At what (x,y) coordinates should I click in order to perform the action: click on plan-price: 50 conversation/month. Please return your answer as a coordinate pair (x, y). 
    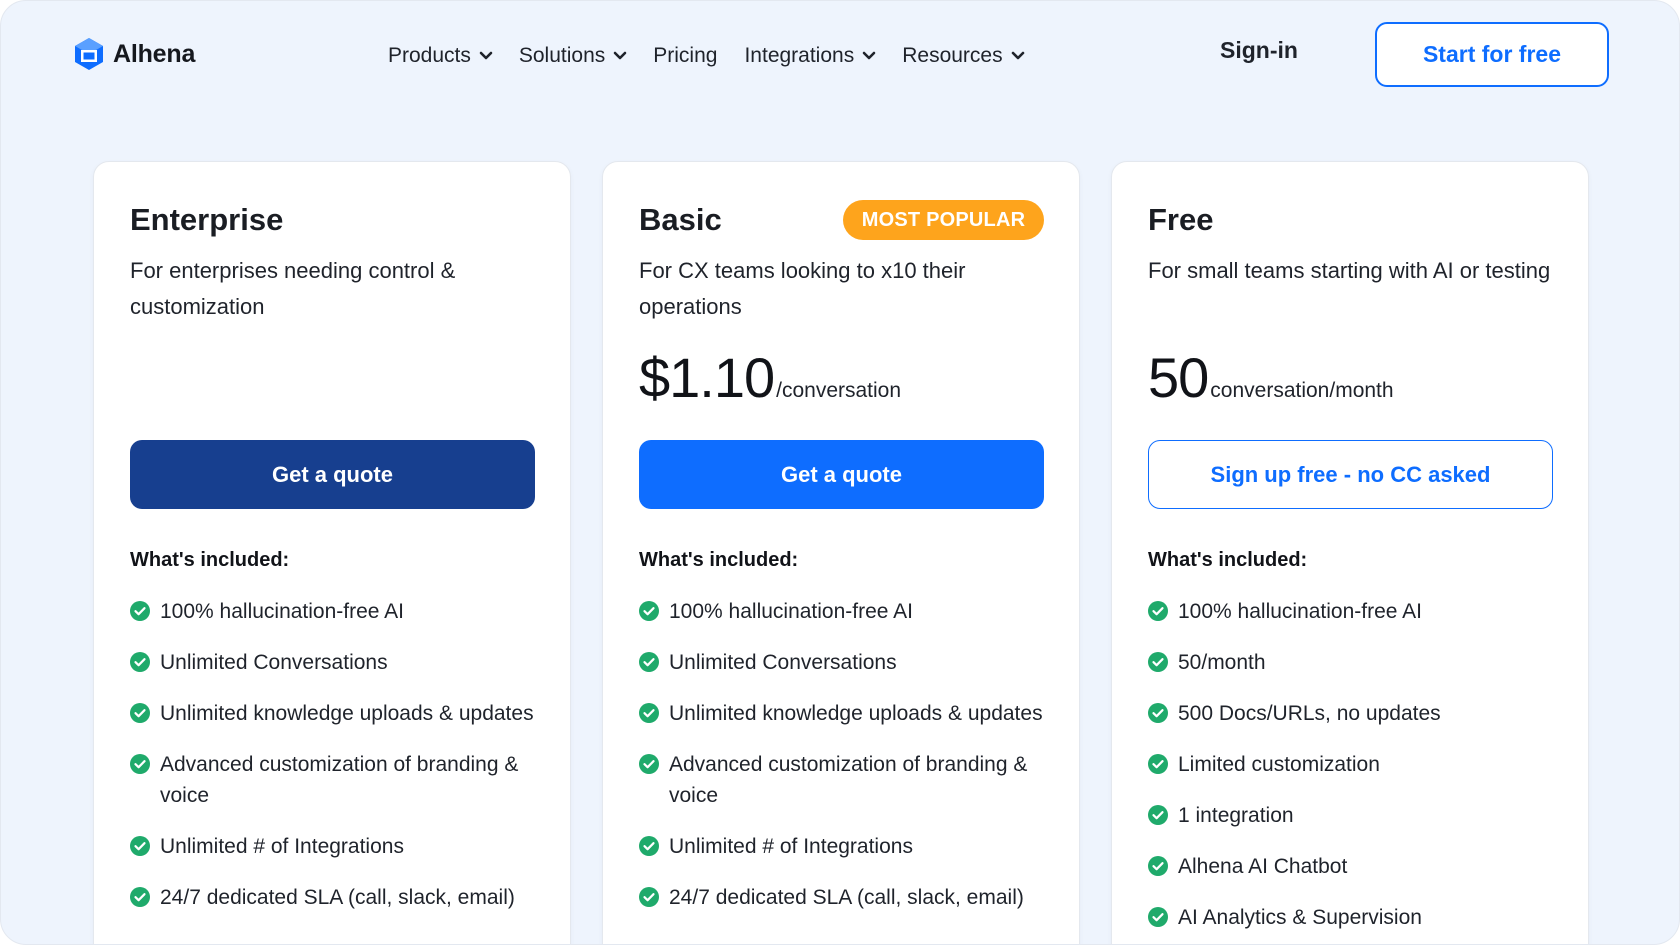
    Looking at the image, I should click on (1271, 377).